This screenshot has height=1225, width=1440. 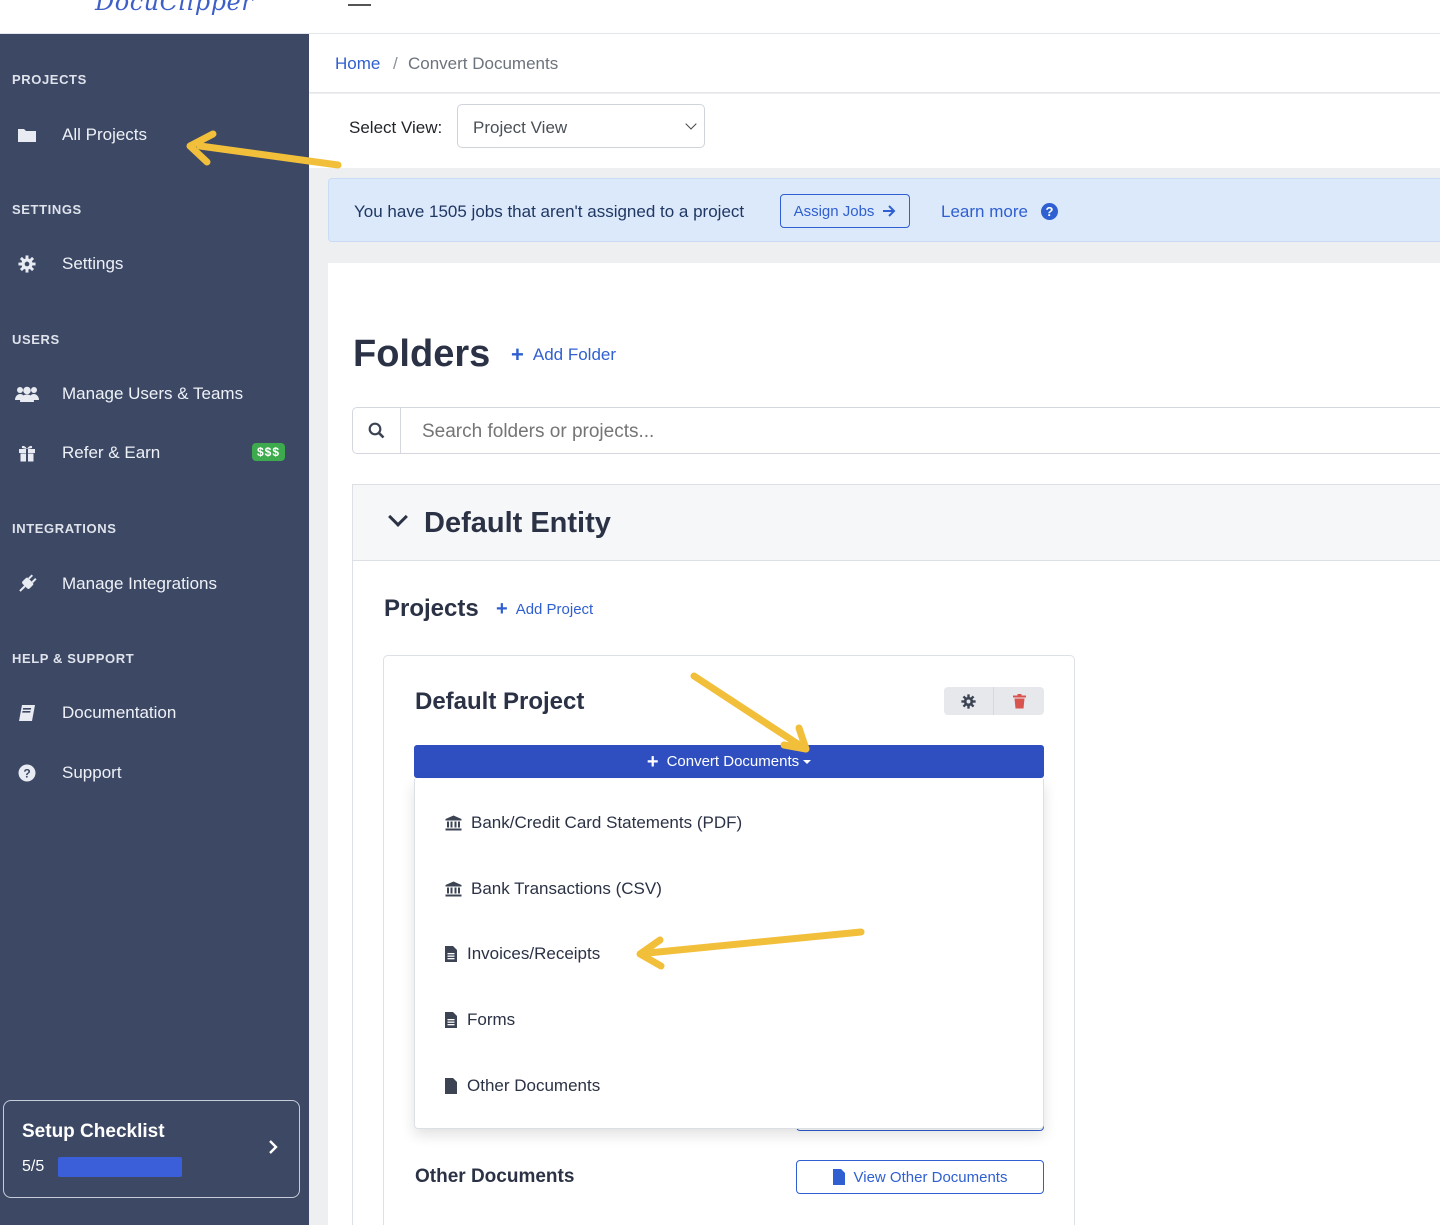 I want to click on add-project-label: Add Project, so click(x=554, y=609).